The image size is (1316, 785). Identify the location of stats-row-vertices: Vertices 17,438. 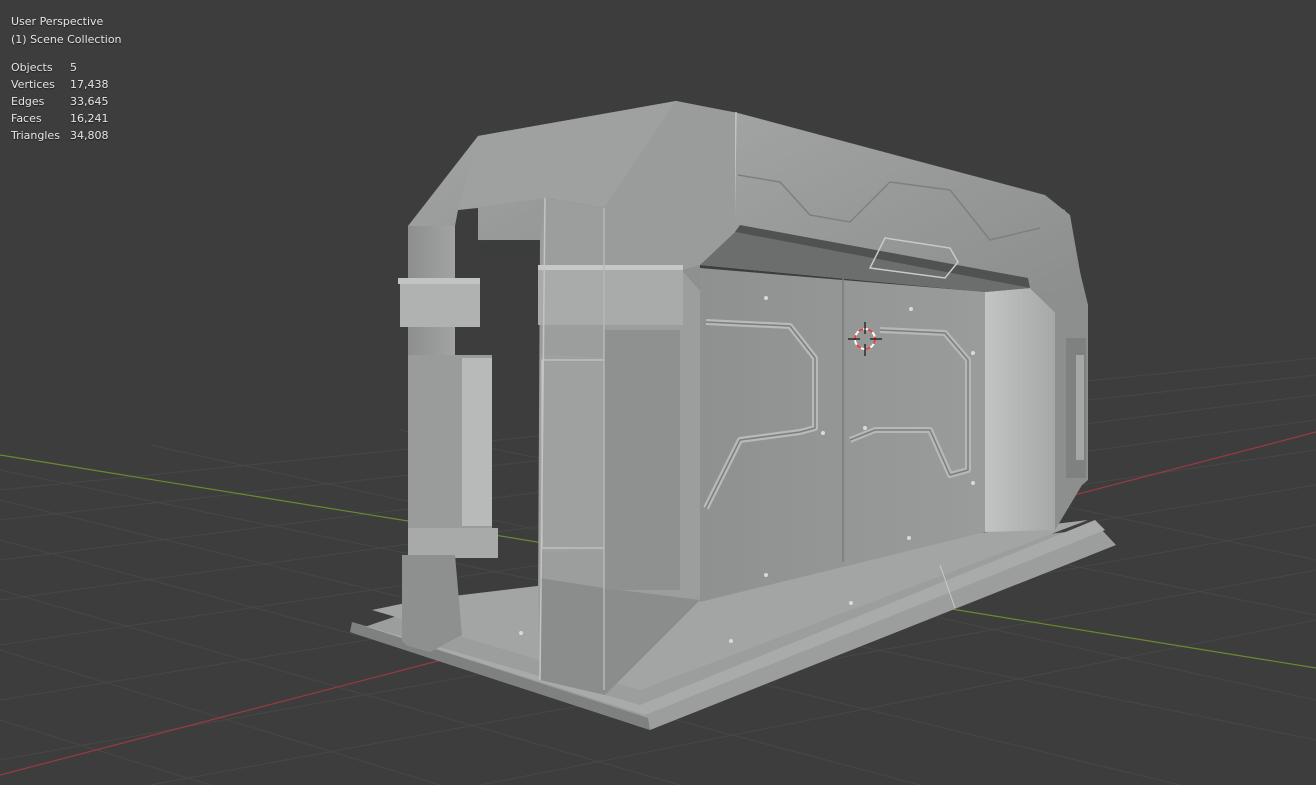
(66, 84).